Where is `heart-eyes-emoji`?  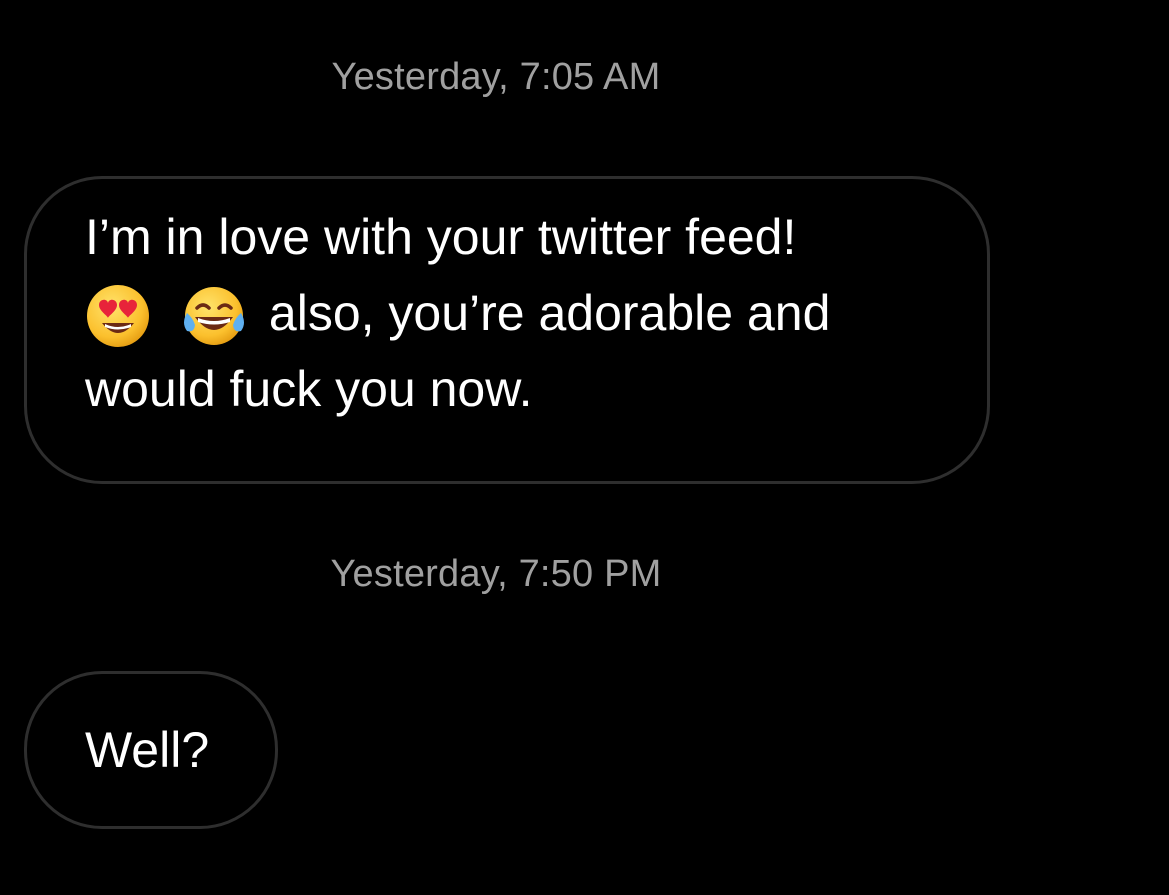
heart-eyes-emoji is located at coordinates (118, 315).